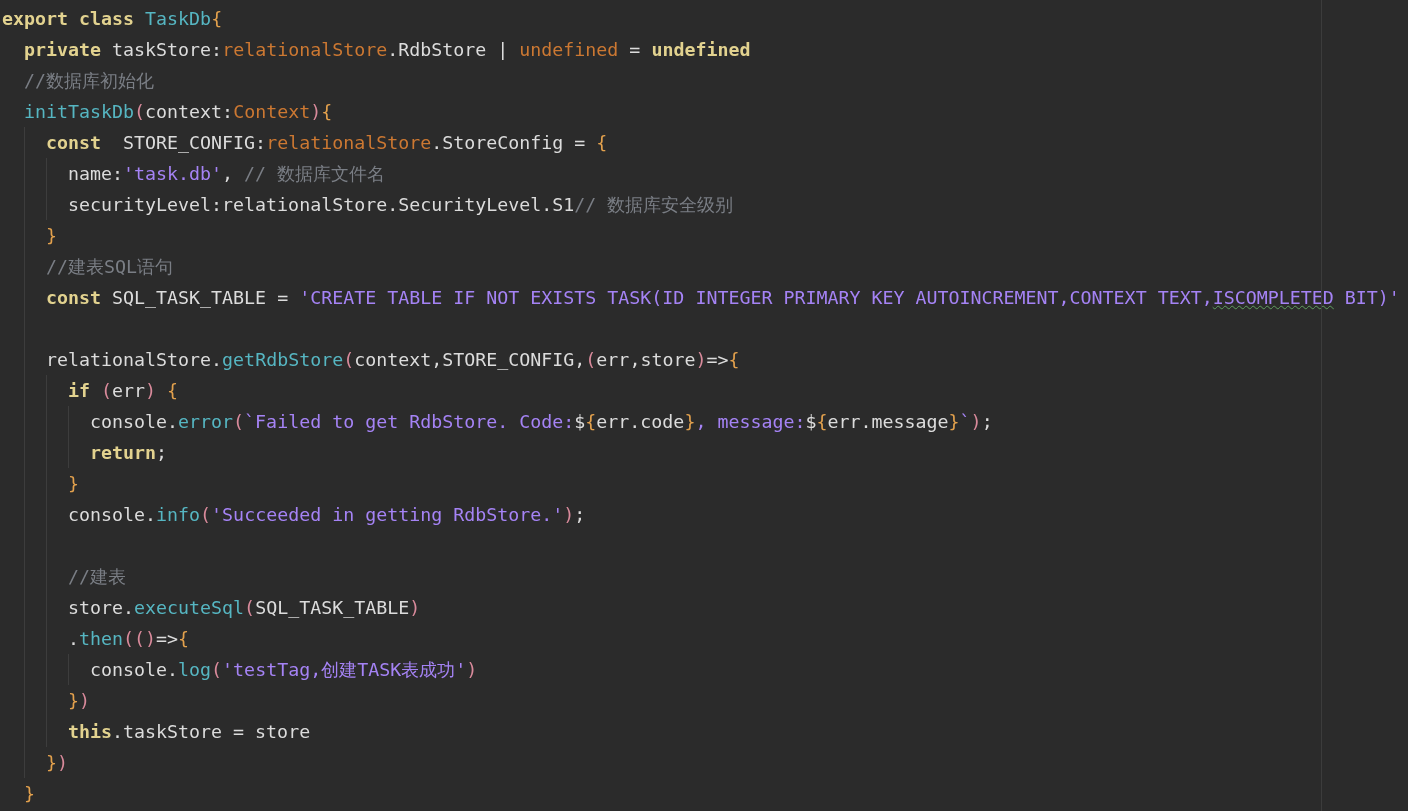 This screenshot has height=811, width=1408. What do you see at coordinates (90, 732) in the screenshot?
I see `keyword: this` at bounding box center [90, 732].